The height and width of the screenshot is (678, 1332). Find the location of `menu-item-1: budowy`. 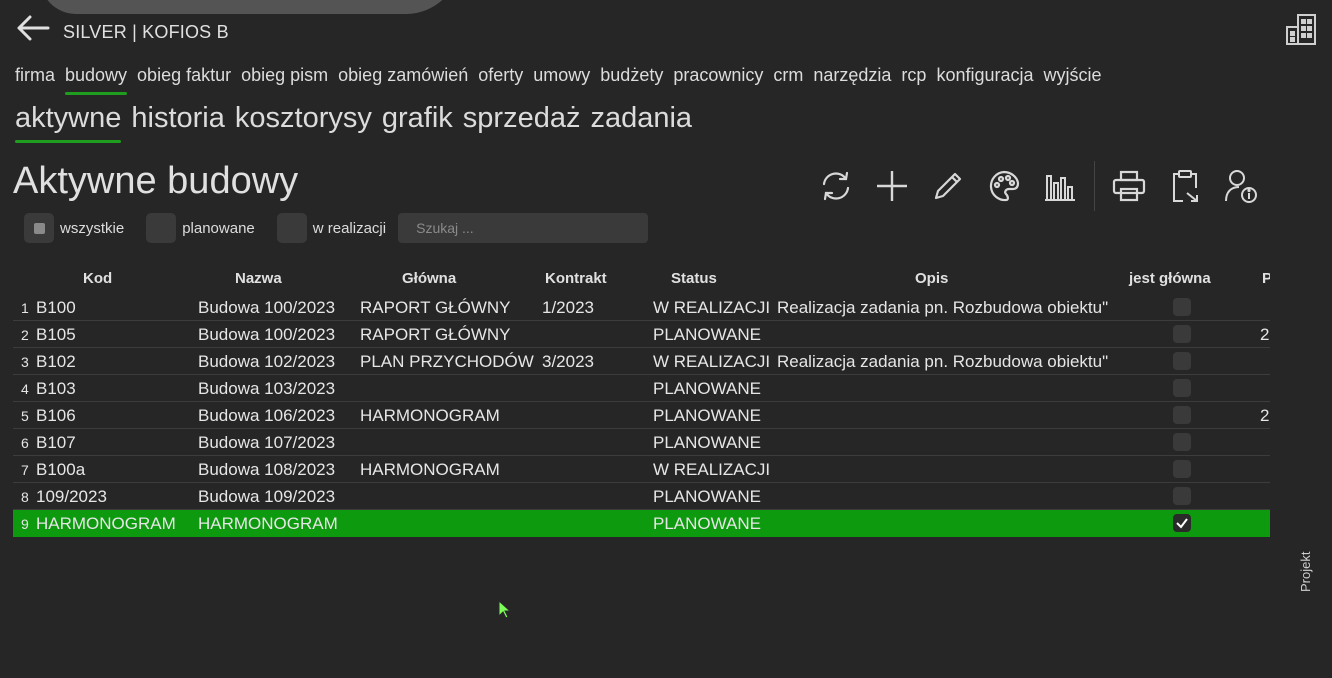

menu-item-1: budowy is located at coordinates (96, 80).